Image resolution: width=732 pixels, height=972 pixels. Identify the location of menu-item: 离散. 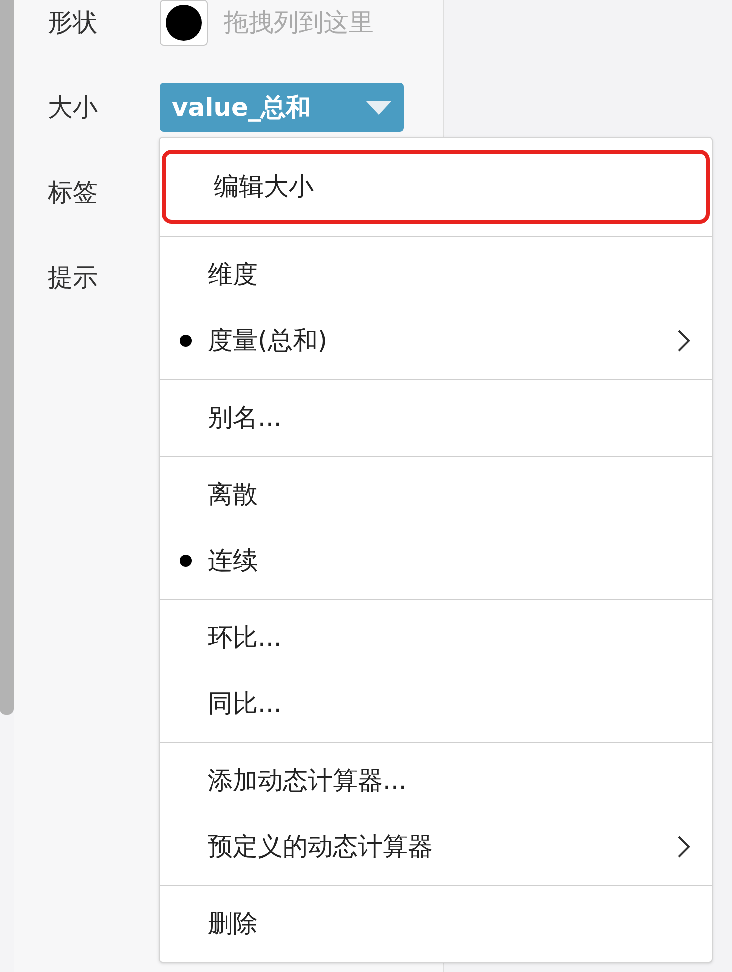
(436, 495).